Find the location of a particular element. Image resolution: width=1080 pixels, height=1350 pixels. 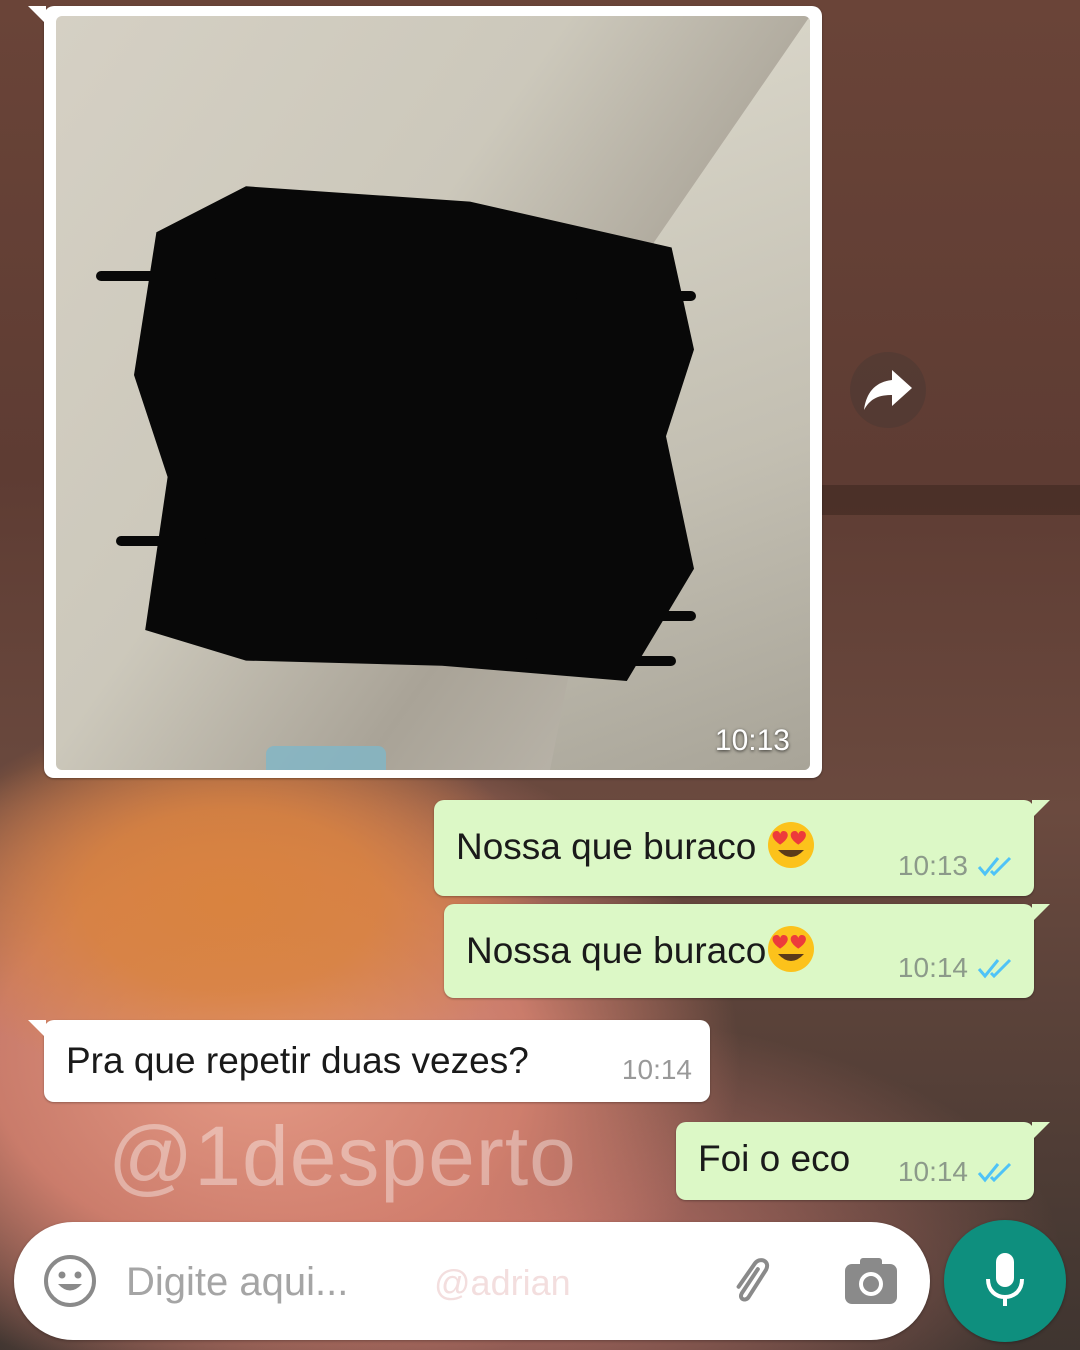

watermark: @1desperto is located at coordinates (342, 1156).